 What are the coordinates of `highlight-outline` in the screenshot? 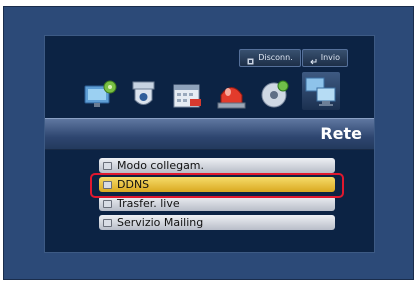 It's located at (217, 185).